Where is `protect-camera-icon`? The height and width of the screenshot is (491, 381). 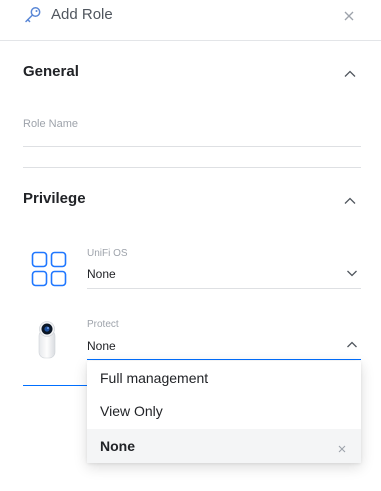 protect-camera-icon is located at coordinates (47, 342).